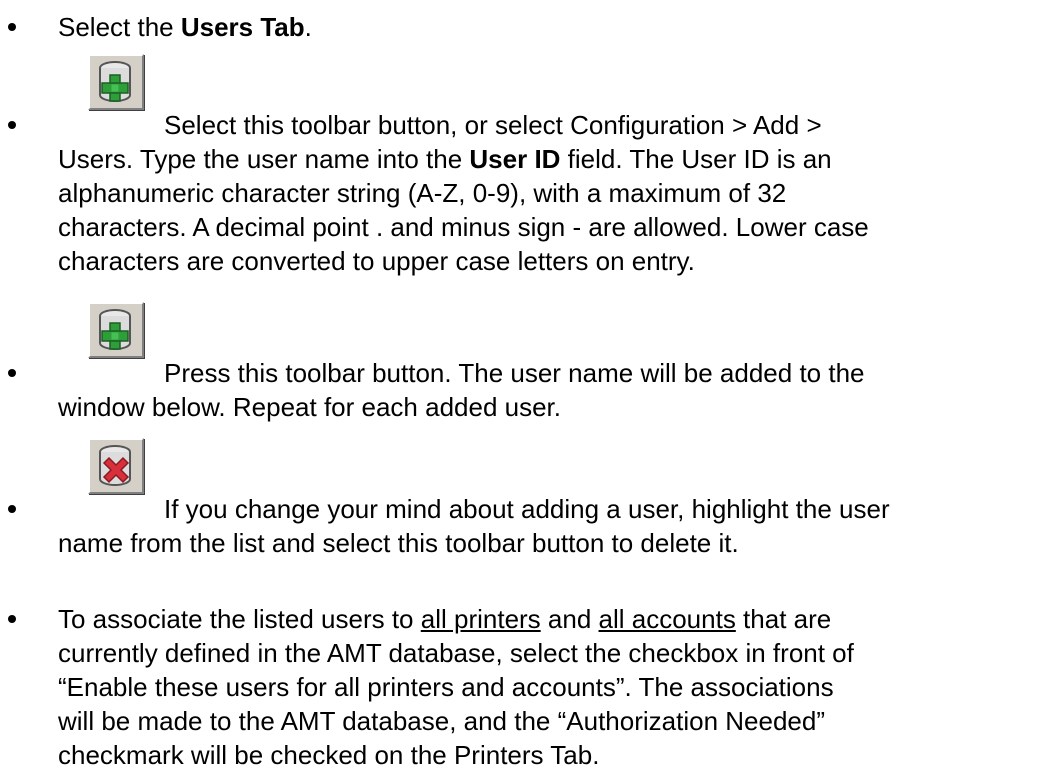  Describe the element at coordinates (667, 619) in the screenshot. I see `all-accounts-term: all accounts` at that location.